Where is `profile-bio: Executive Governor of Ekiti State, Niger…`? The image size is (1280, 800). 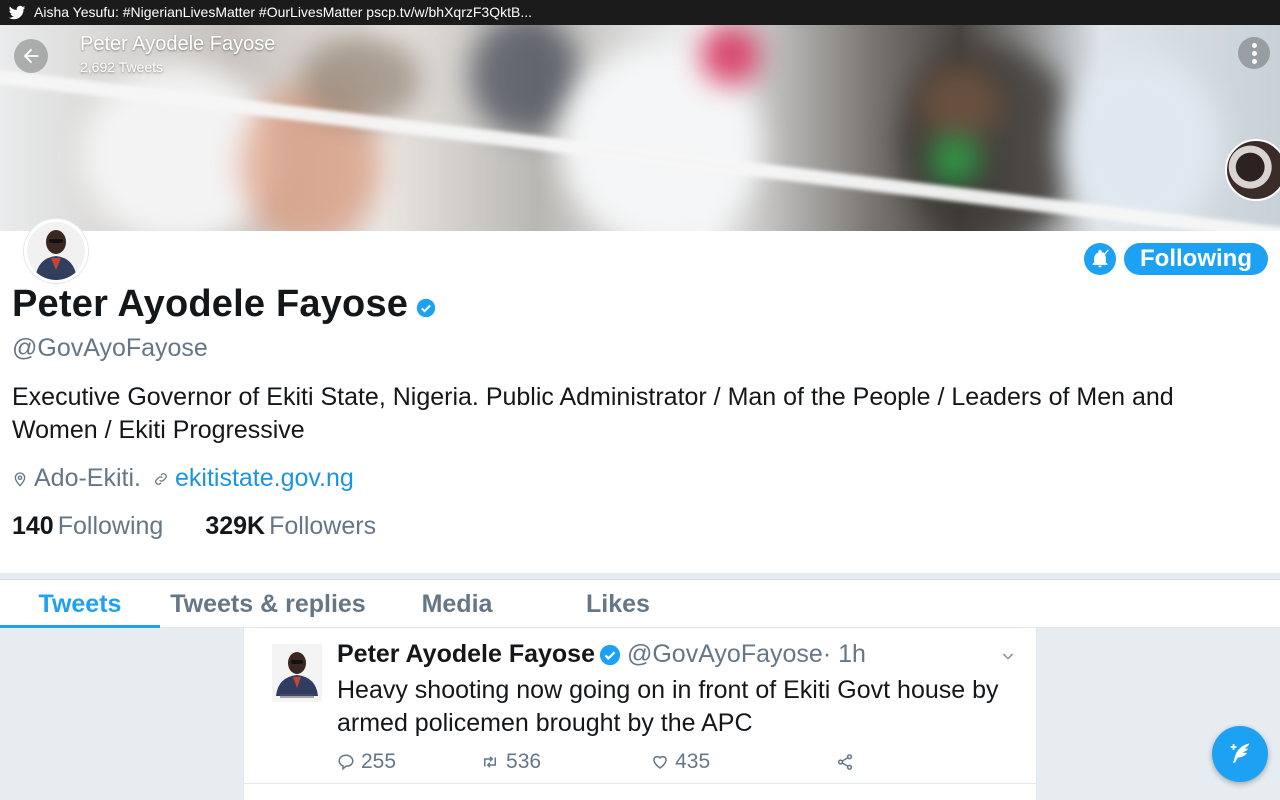 profile-bio: Executive Governor of Ekiti State, Niger… is located at coordinates (593, 413).